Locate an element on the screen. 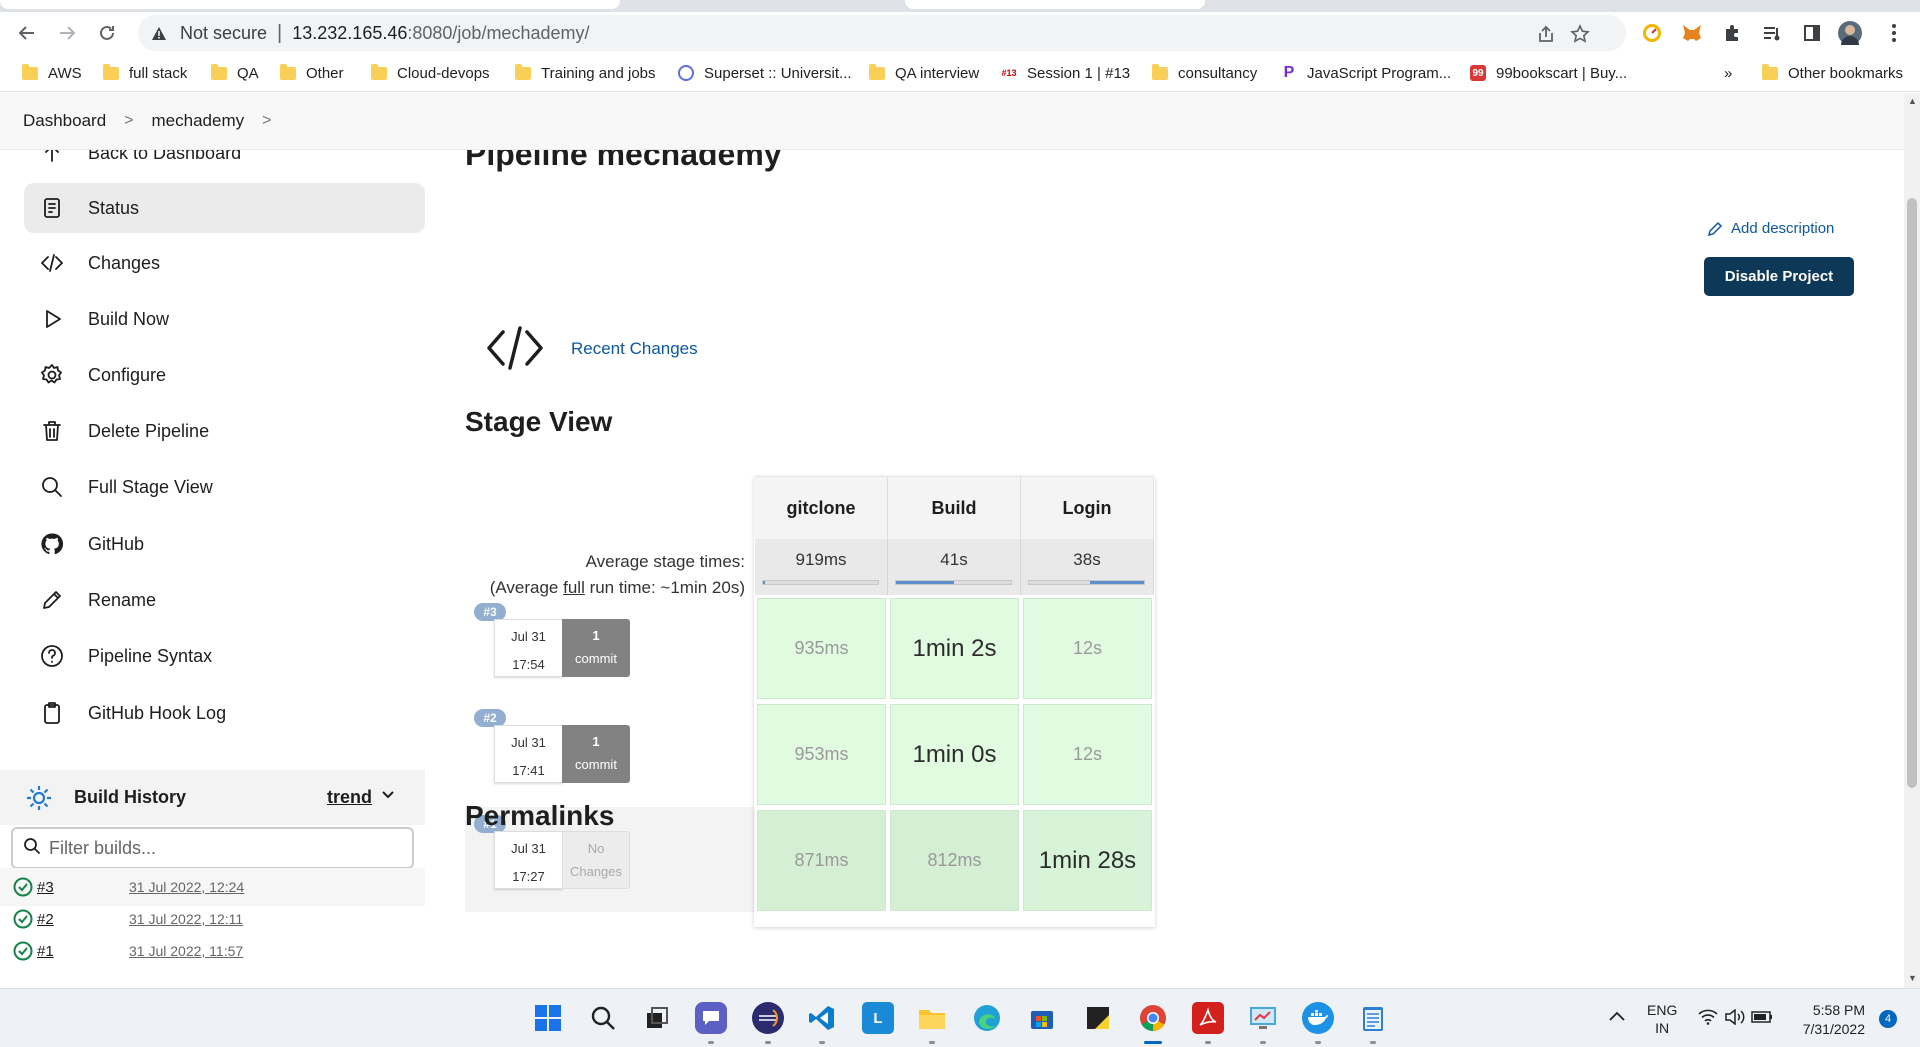 This screenshot has width=1920, height=1047. bookmarks-overflow-button: » is located at coordinates (1728, 73).